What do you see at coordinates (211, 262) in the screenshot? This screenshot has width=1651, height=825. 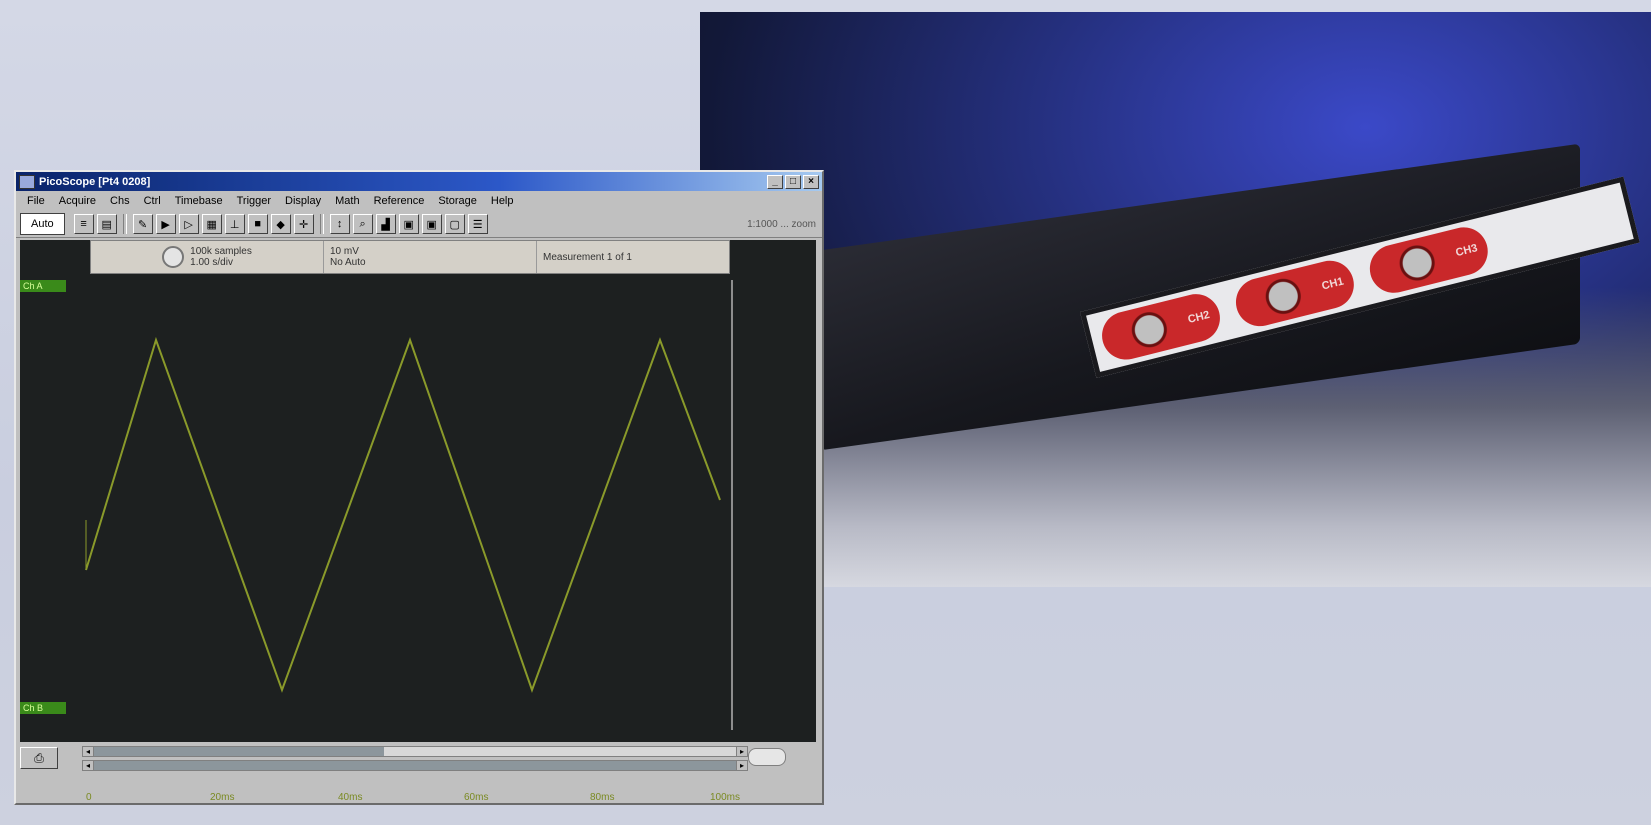 I see `timebase-label: 1.00 s/div` at bounding box center [211, 262].